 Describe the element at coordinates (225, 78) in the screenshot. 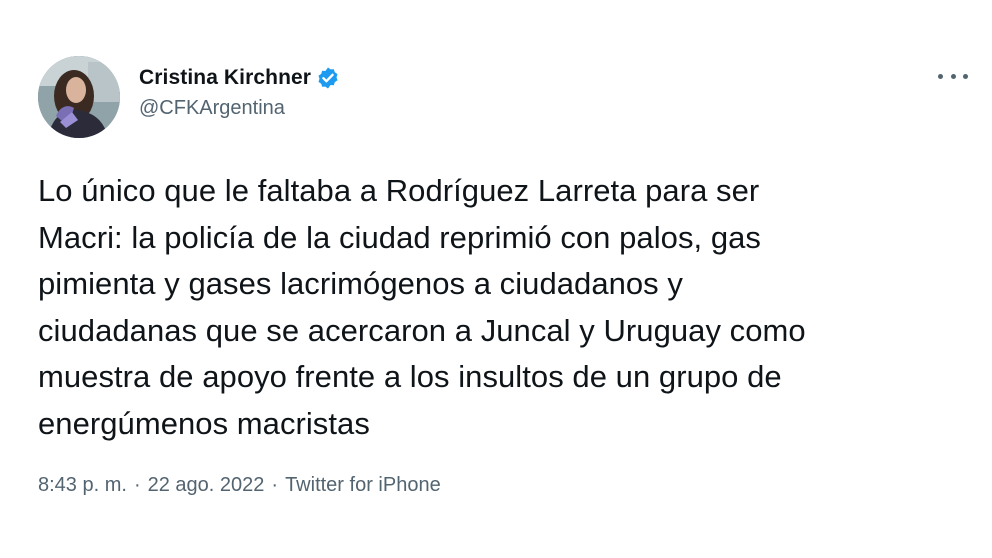

I see `author-display-name: Cristina Kirchner` at that location.